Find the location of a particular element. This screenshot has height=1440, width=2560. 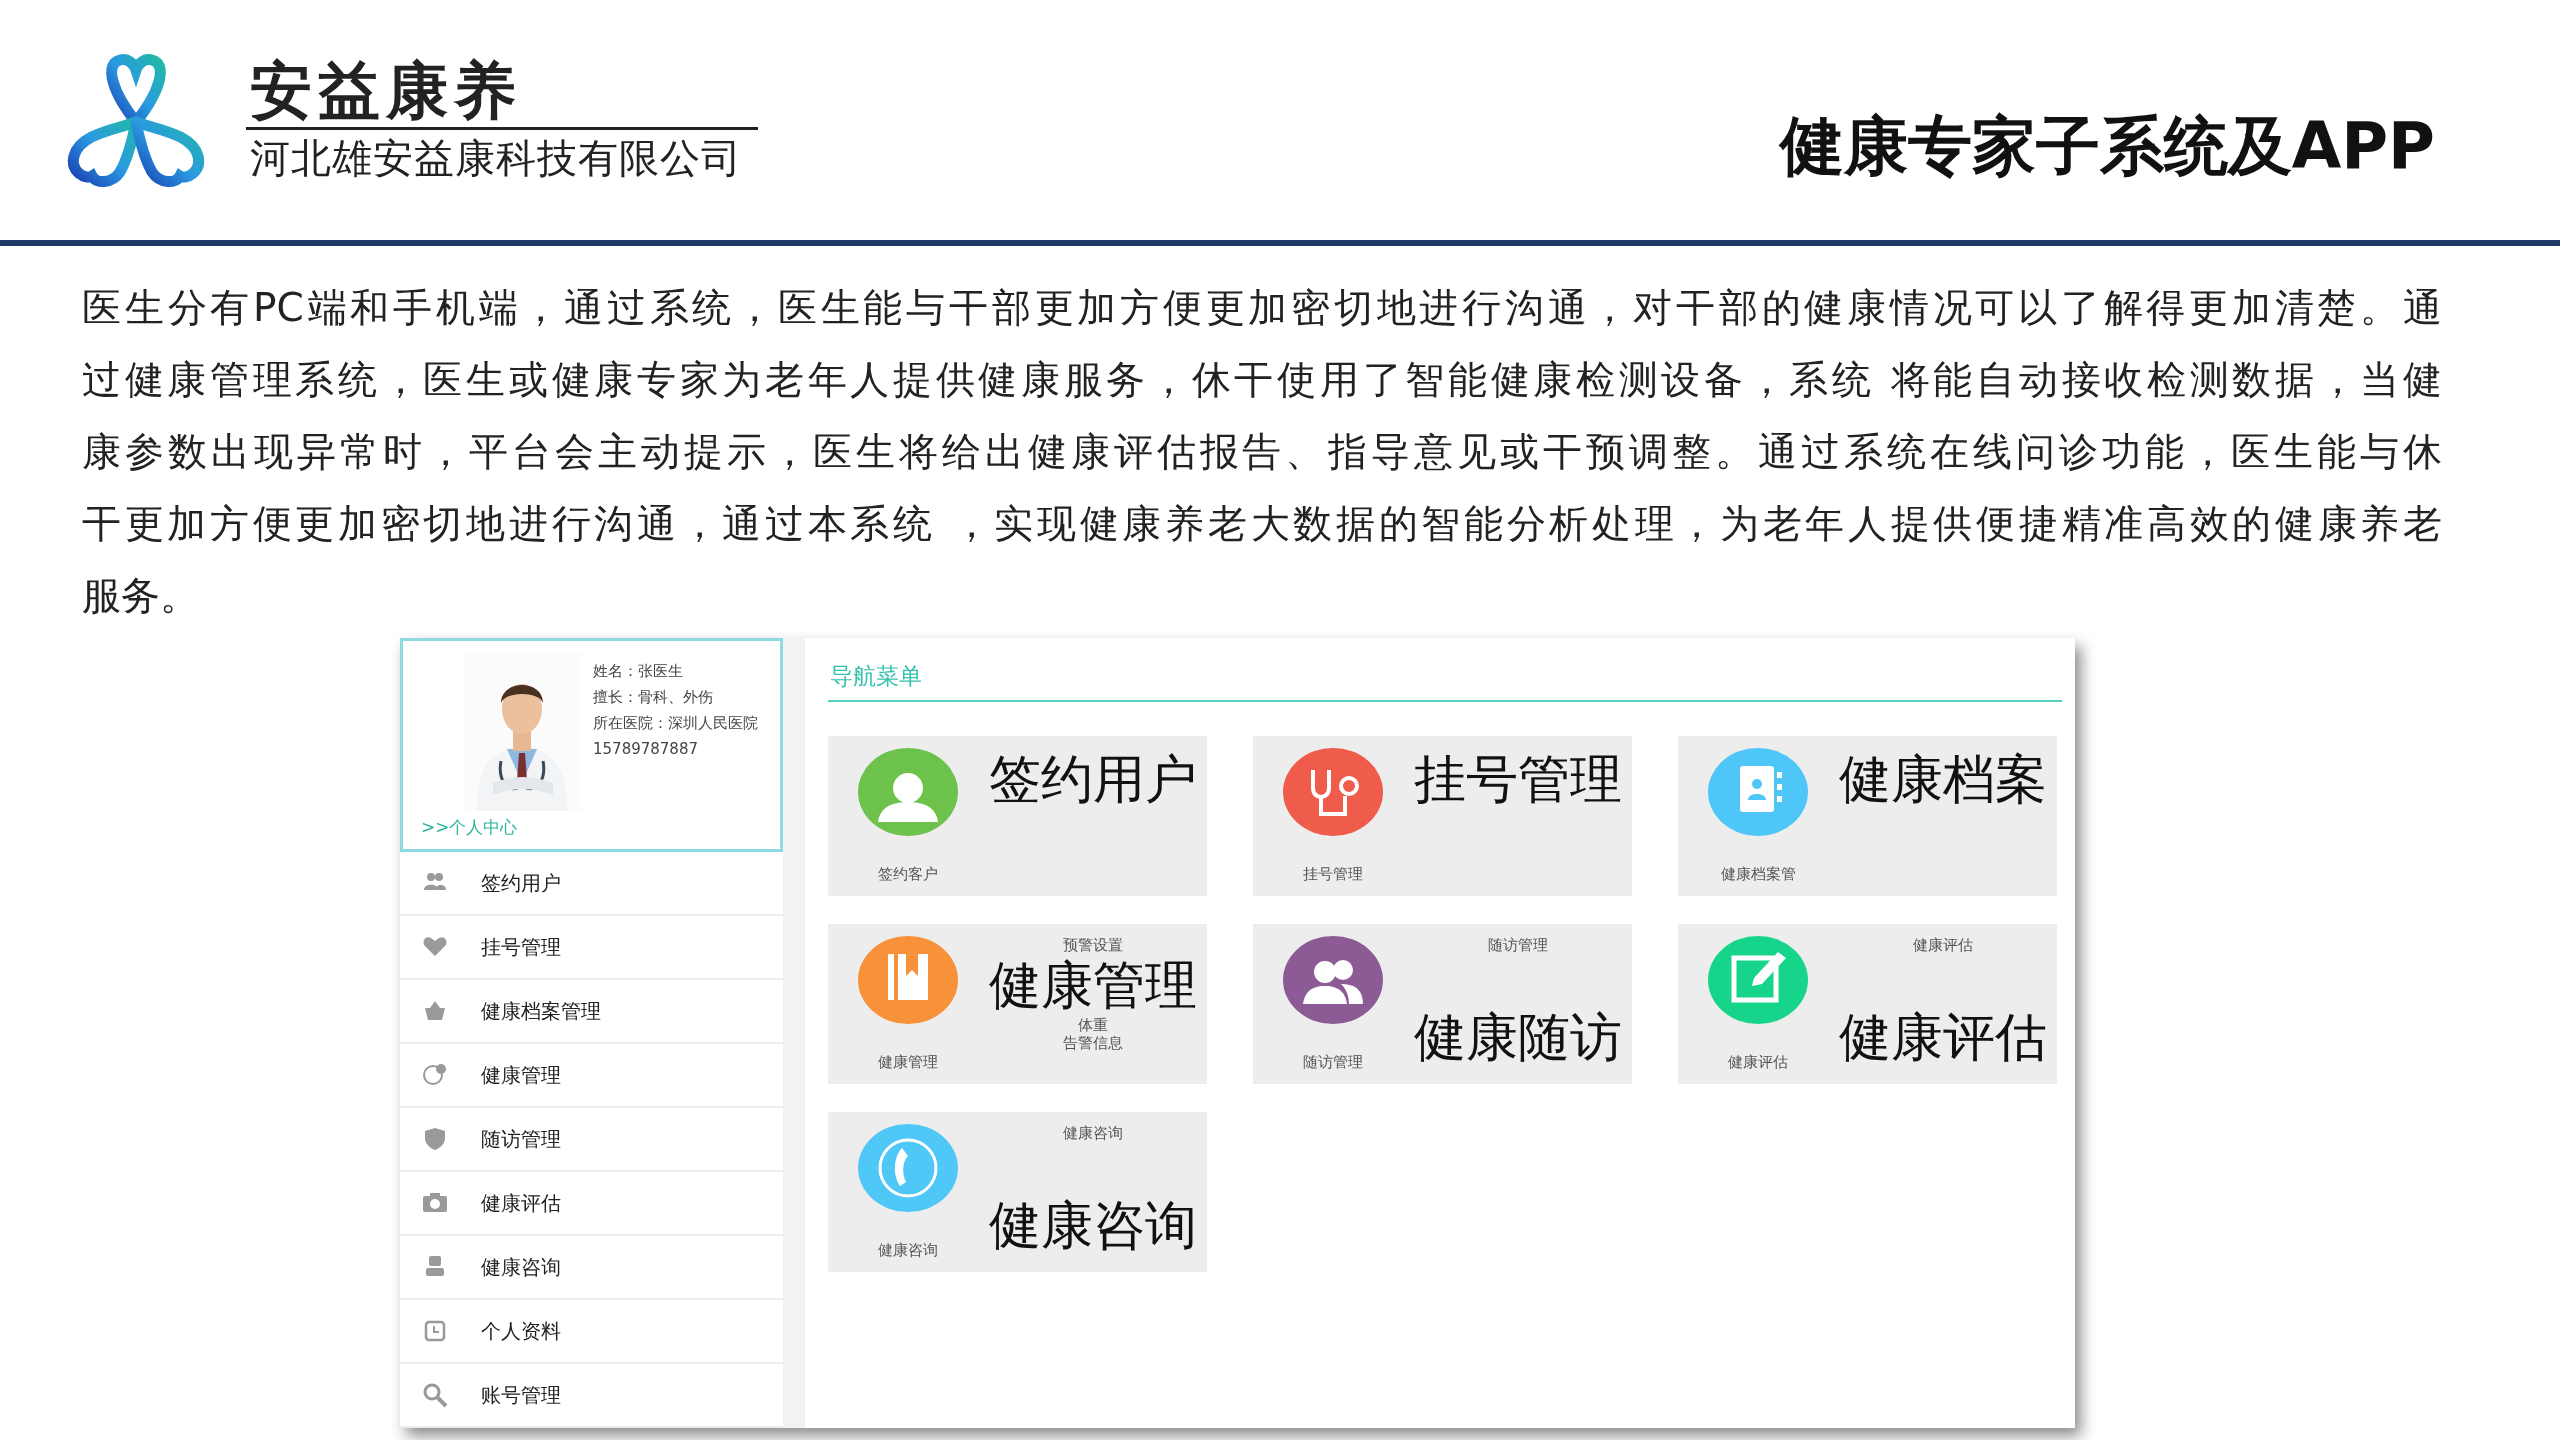

tile-title: 签约用户 is located at coordinates (1092, 779).